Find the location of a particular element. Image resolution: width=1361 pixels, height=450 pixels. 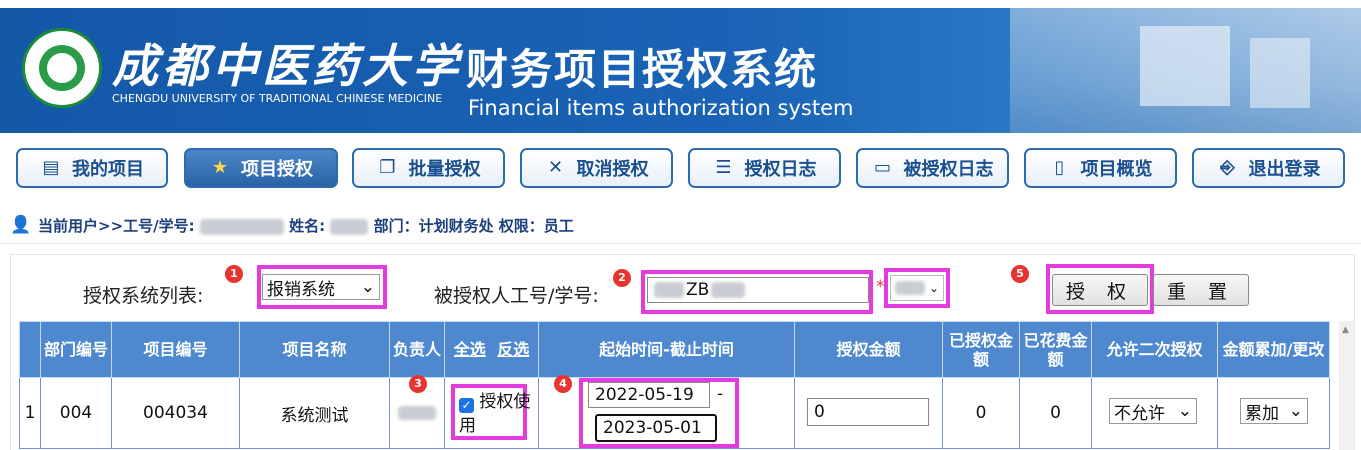

col-second-auth: 允许二次授权 is located at coordinates (1154, 349).